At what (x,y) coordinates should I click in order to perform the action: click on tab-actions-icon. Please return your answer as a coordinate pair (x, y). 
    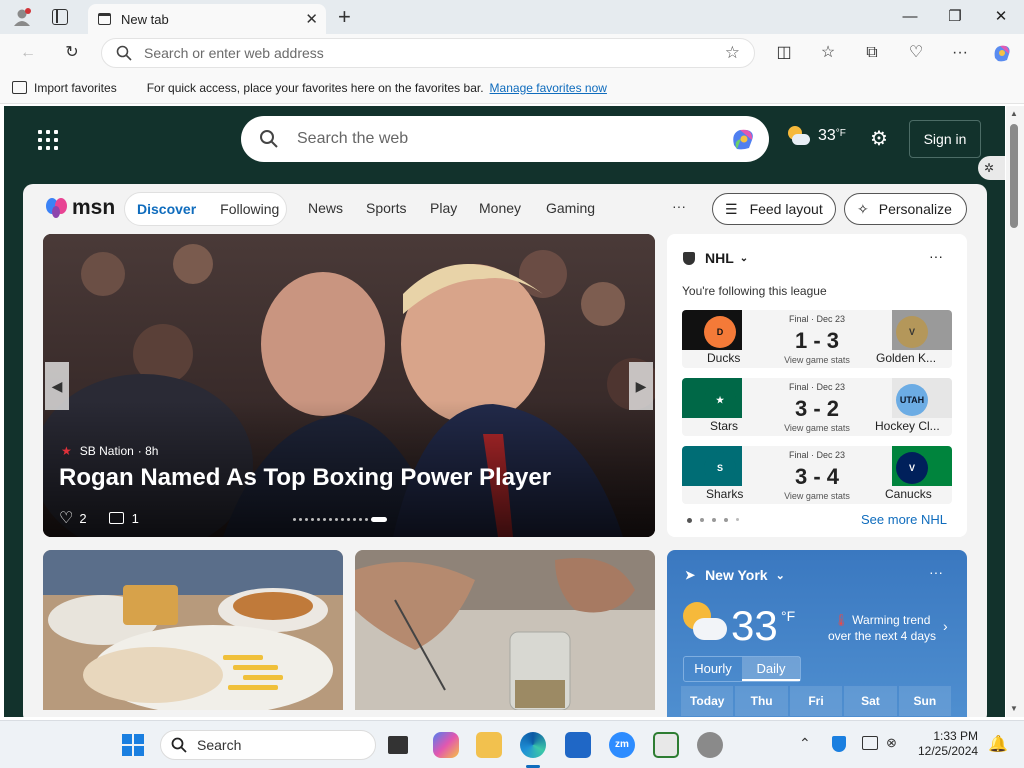
    Looking at the image, I should click on (60, 17).